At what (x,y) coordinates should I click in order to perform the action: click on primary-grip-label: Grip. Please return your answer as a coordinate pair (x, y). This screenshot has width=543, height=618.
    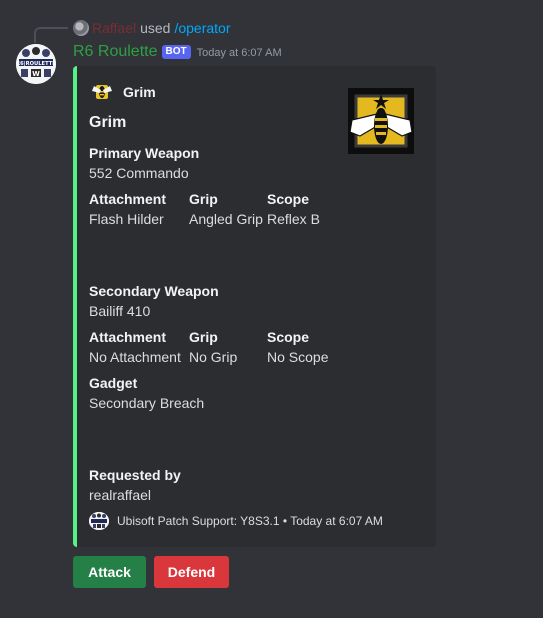
    Looking at the image, I should click on (203, 199).